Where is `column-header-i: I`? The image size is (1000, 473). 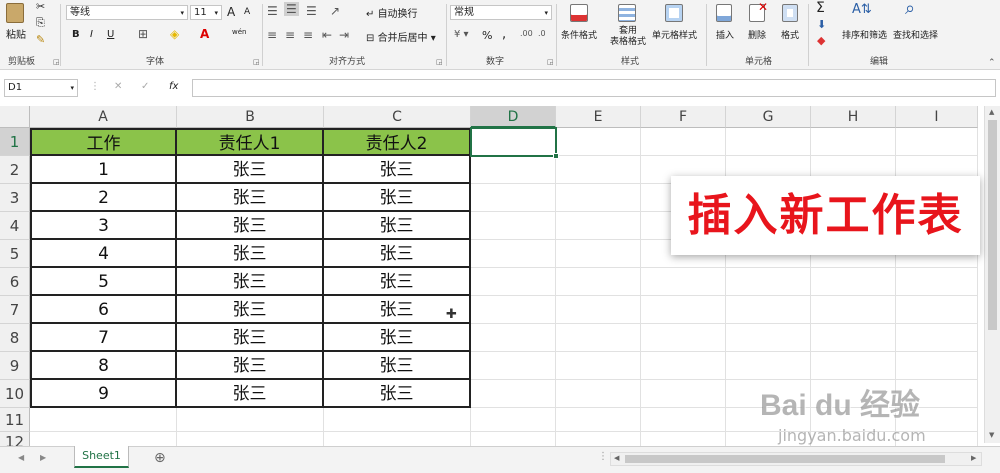 column-header-i: I is located at coordinates (937, 117).